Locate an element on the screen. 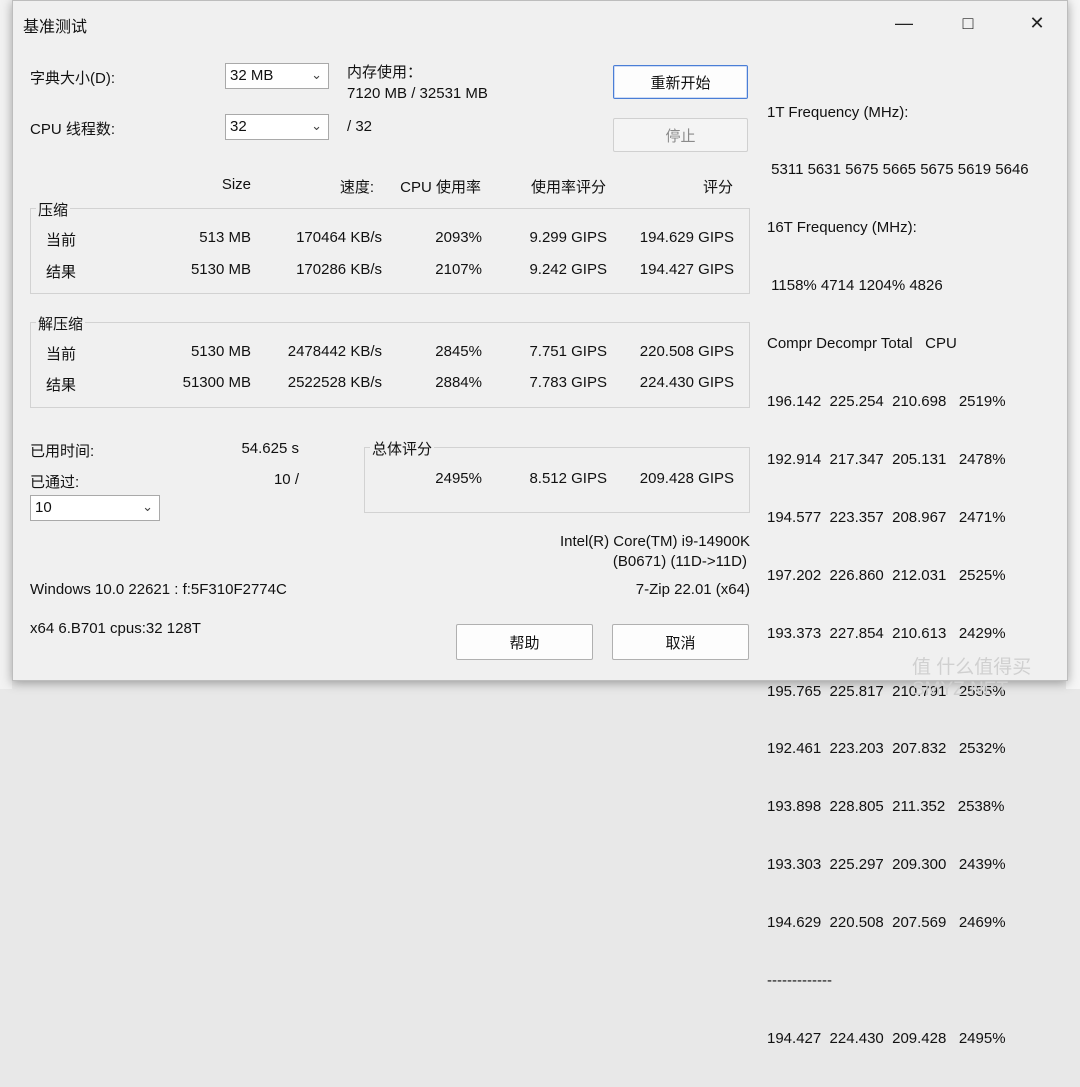 Image resolution: width=1080 pixels, height=1087 pixels. dict-size-value: 32 MB is located at coordinates (252, 75).